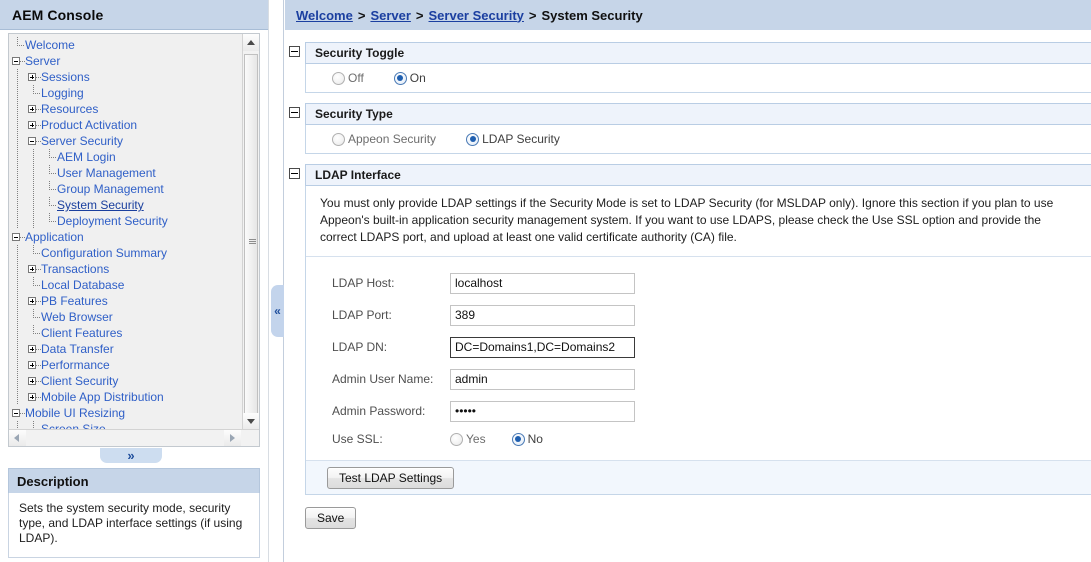 This screenshot has width=1091, height=562. Describe the element at coordinates (105, 253) in the screenshot. I see `tree-item-label: Configuration Summary` at that location.